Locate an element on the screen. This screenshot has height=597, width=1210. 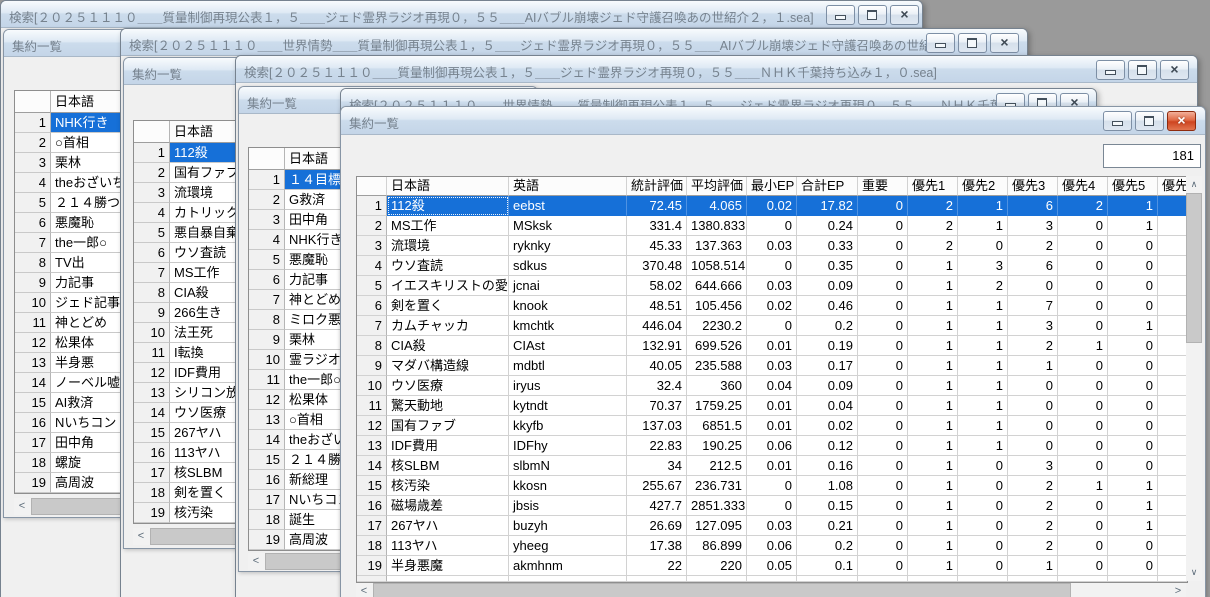
avg-eval-cell: 127.095 is located at coordinates (717, 526).